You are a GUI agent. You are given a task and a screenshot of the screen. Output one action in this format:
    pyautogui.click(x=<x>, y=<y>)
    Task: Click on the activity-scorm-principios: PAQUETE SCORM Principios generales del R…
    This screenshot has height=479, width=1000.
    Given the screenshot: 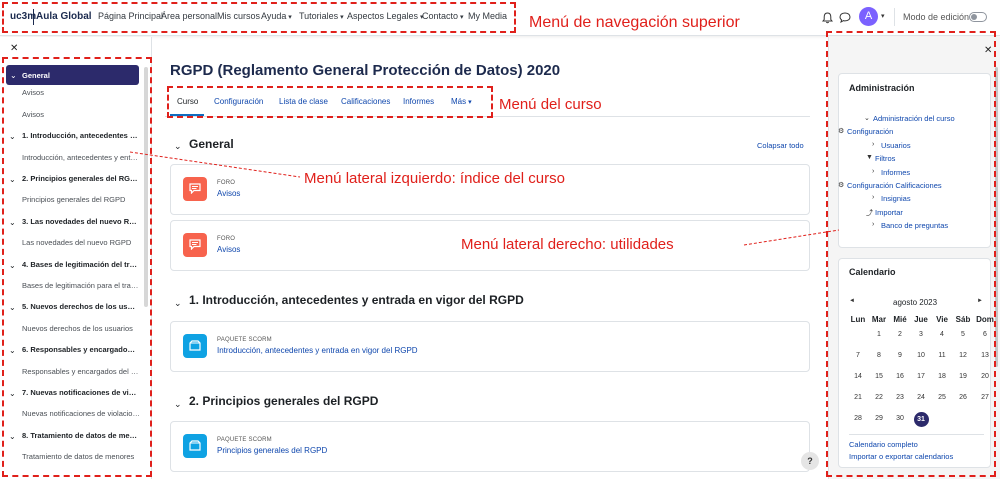 What is the action you would take?
    pyautogui.click(x=490, y=446)
    